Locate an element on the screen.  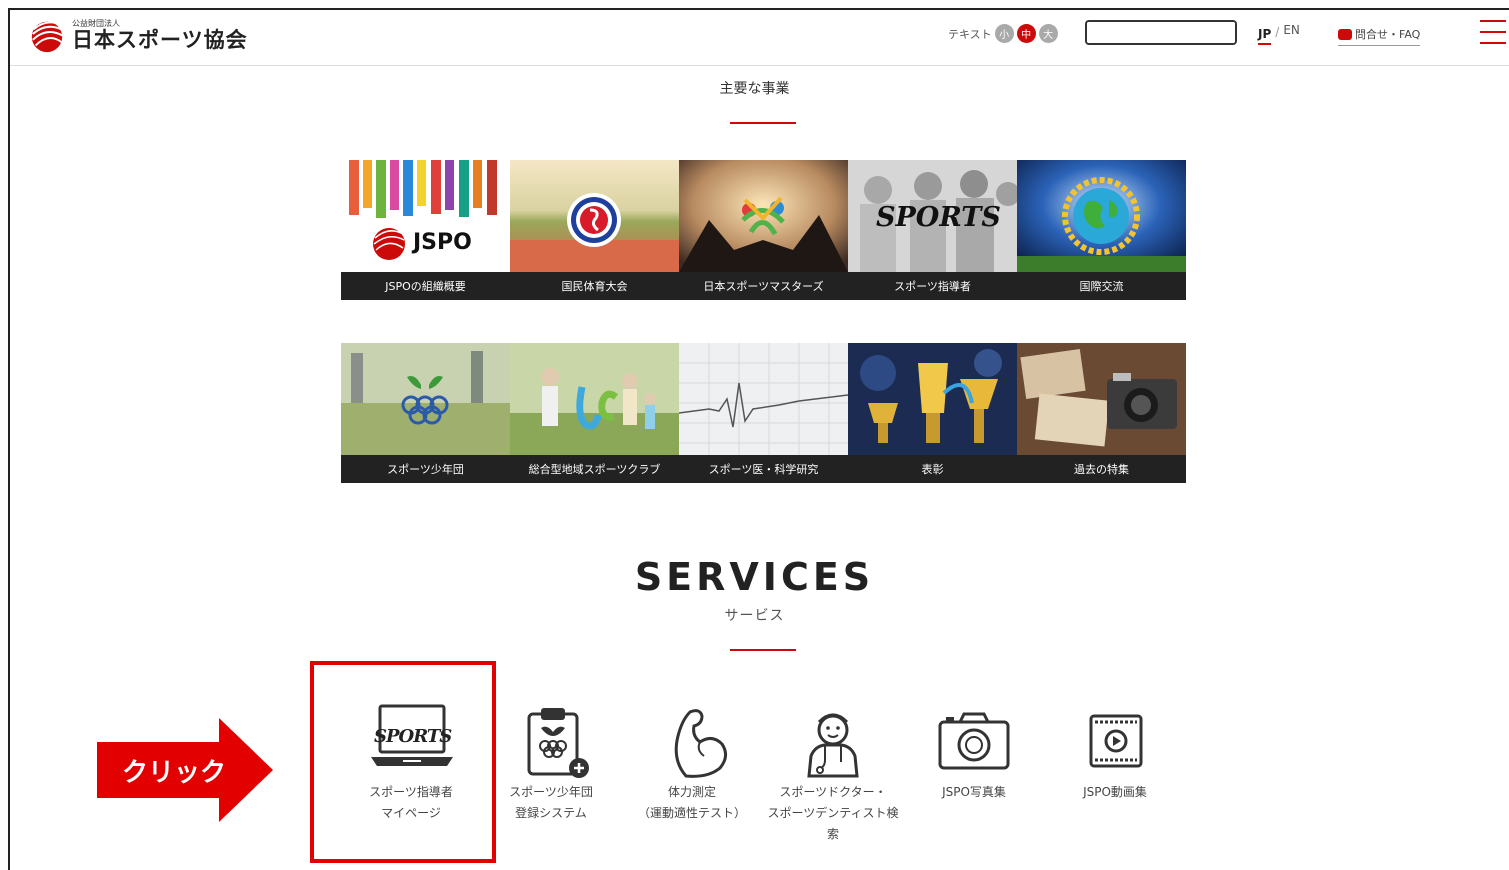
hamburger-icon is located at coordinates (1493, 21).